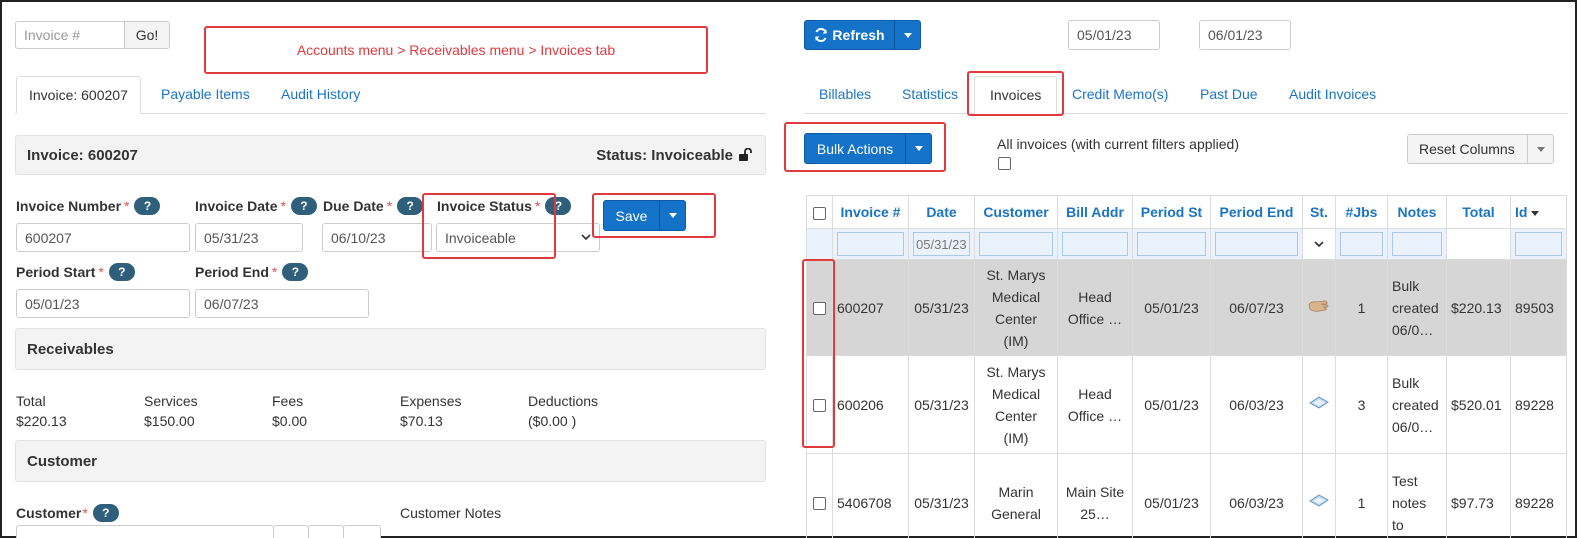 The width and height of the screenshot is (1577, 538). I want to click on notes-cell: Test notes to, so click(1417, 495).